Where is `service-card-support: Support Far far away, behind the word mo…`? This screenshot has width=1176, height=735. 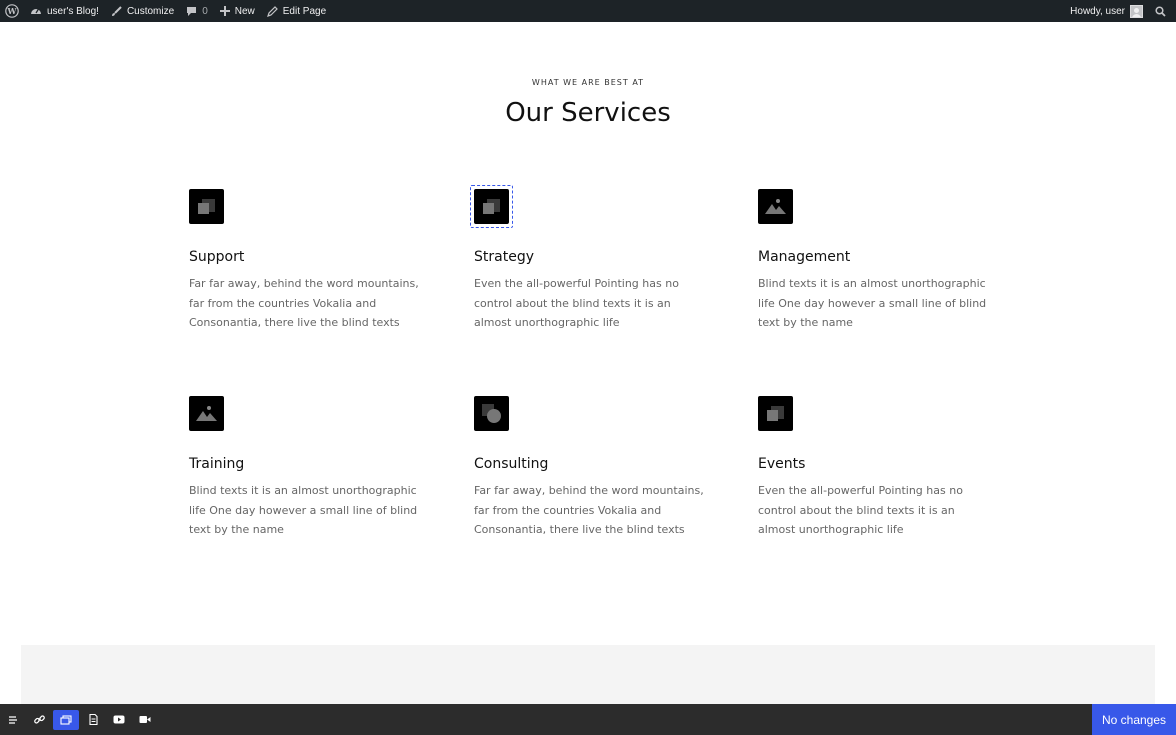
service-card-support: Support Far far away, behind the word mo… is located at coordinates (306, 261).